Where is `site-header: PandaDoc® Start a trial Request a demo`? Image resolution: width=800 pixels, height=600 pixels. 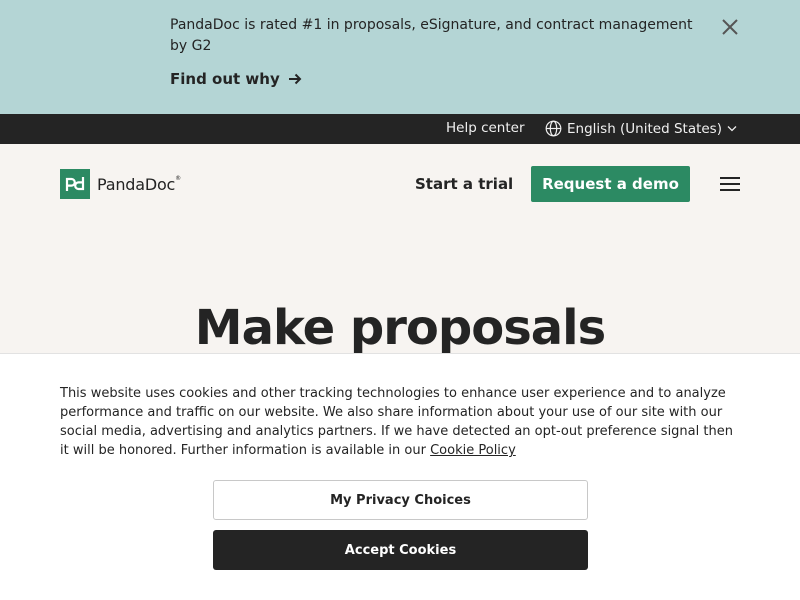
site-header: PandaDoc® Start a trial Request a demo is located at coordinates (400, 184).